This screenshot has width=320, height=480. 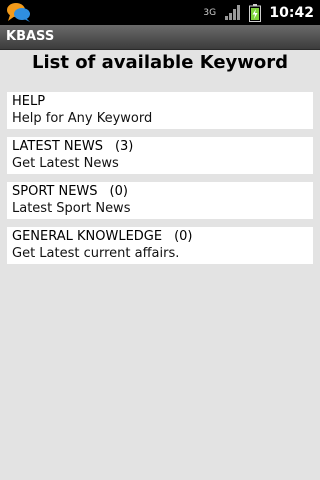 I want to click on keyword-item-sport-news: SPORT NEWS (0) Latest Sport News, so click(x=160, y=200).